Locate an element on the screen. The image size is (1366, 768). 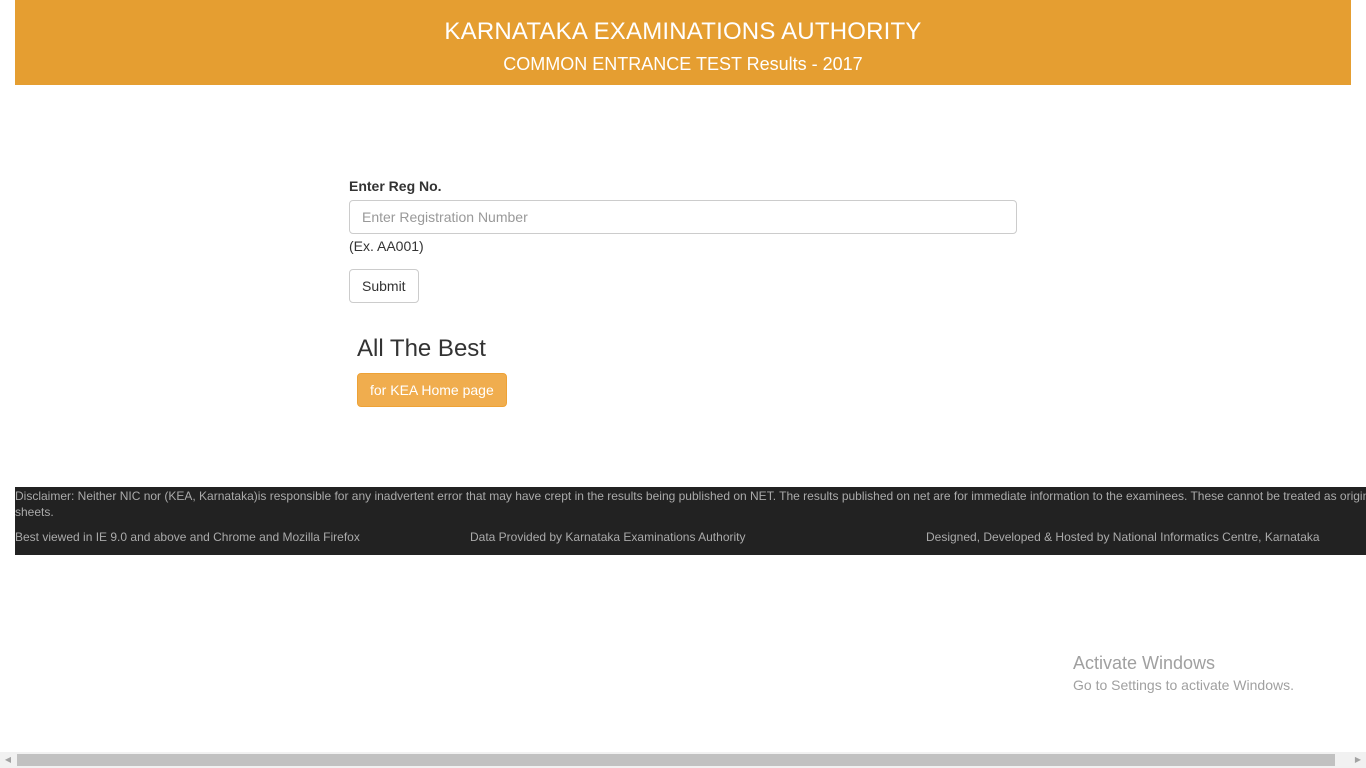
watermark-title: Activate Windows is located at coordinates (1144, 663).